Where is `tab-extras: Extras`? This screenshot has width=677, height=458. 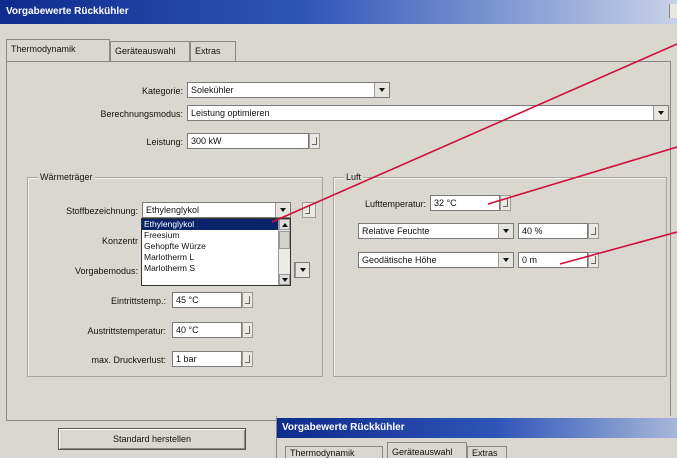 tab-extras: Extras is located at coordinates (213, 51).